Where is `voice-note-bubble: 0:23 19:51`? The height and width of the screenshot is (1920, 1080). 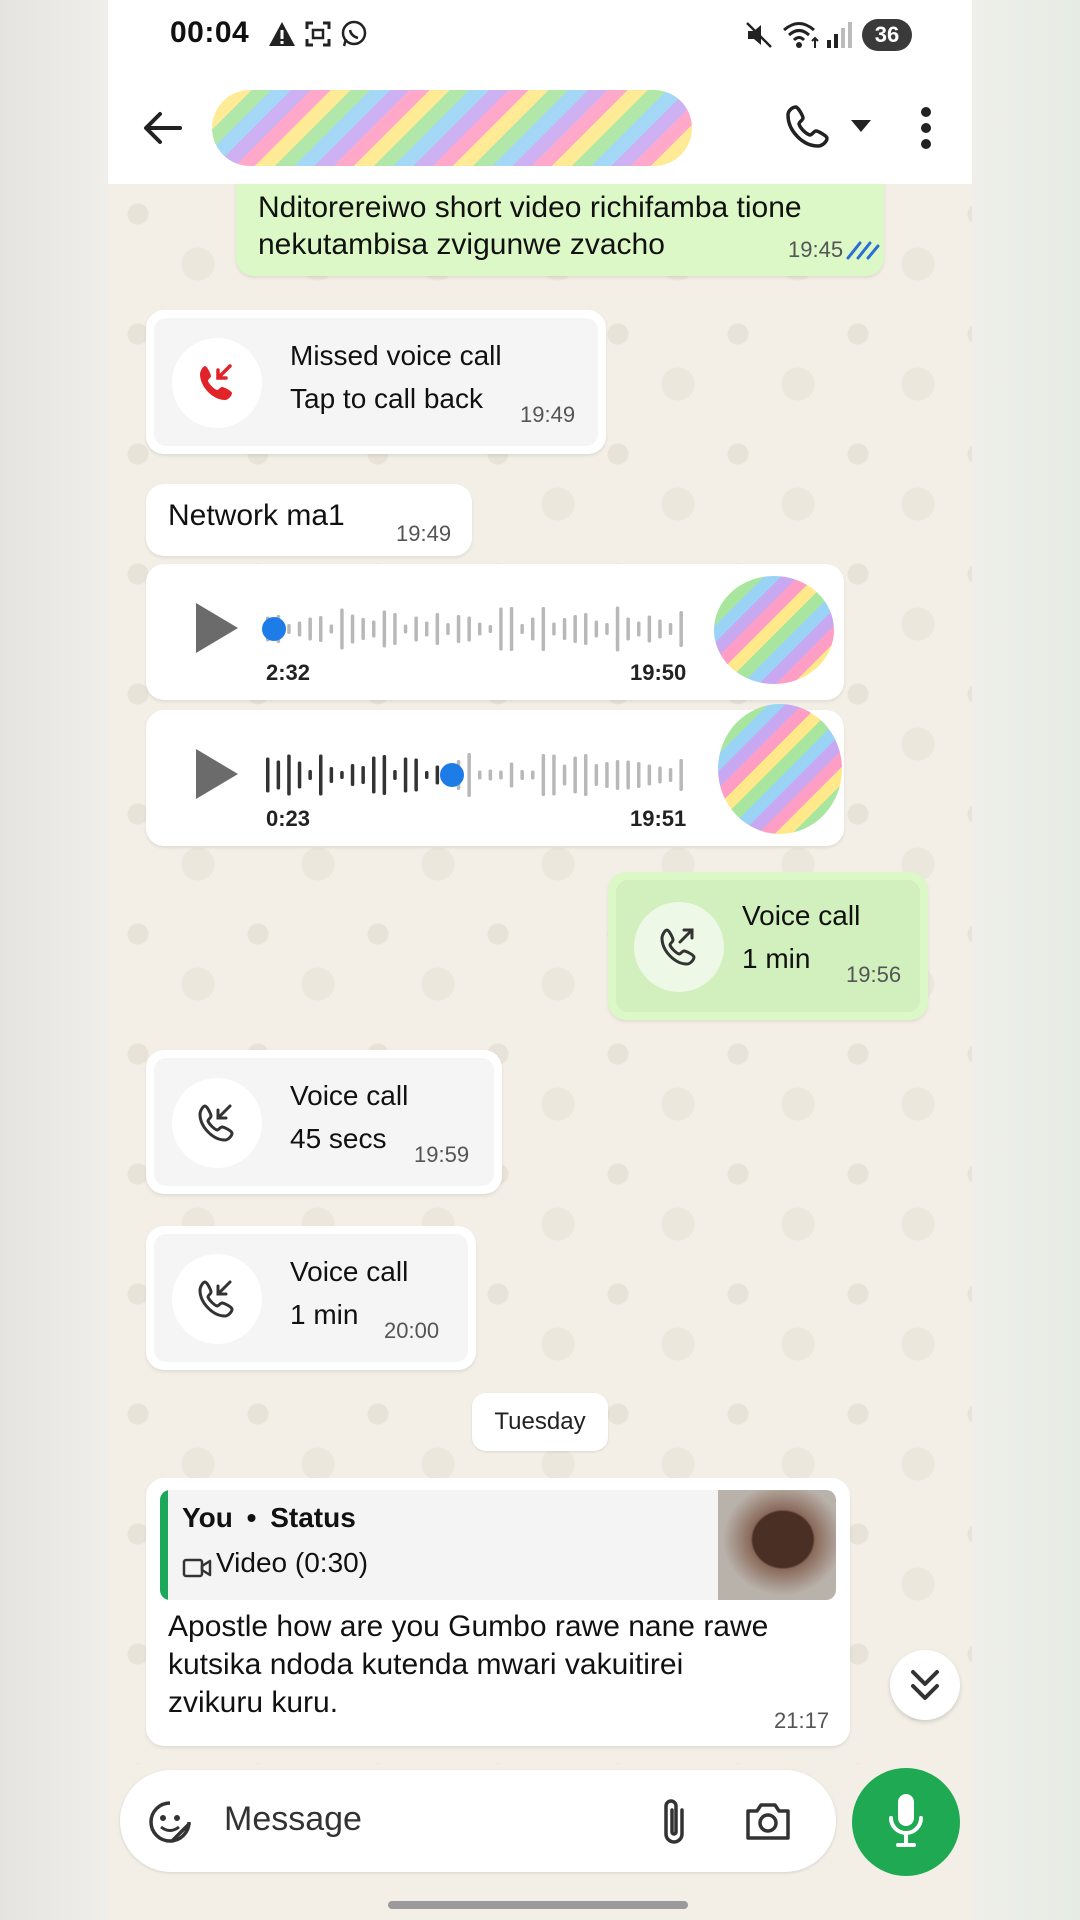 voice-note-bubble: 0:23 19:51 is located at coordinates (495, 775).